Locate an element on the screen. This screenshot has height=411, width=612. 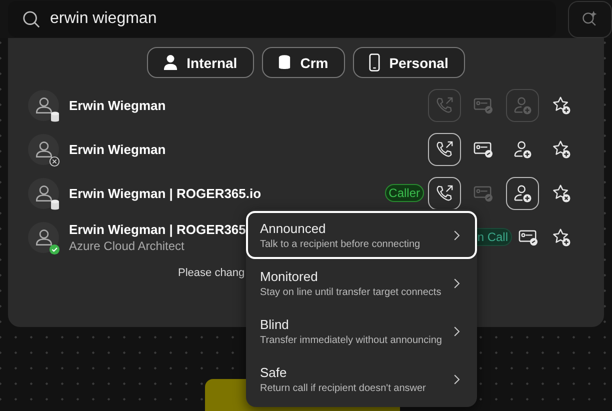
notice-text: Please chang is located at coordinates (211, 273).